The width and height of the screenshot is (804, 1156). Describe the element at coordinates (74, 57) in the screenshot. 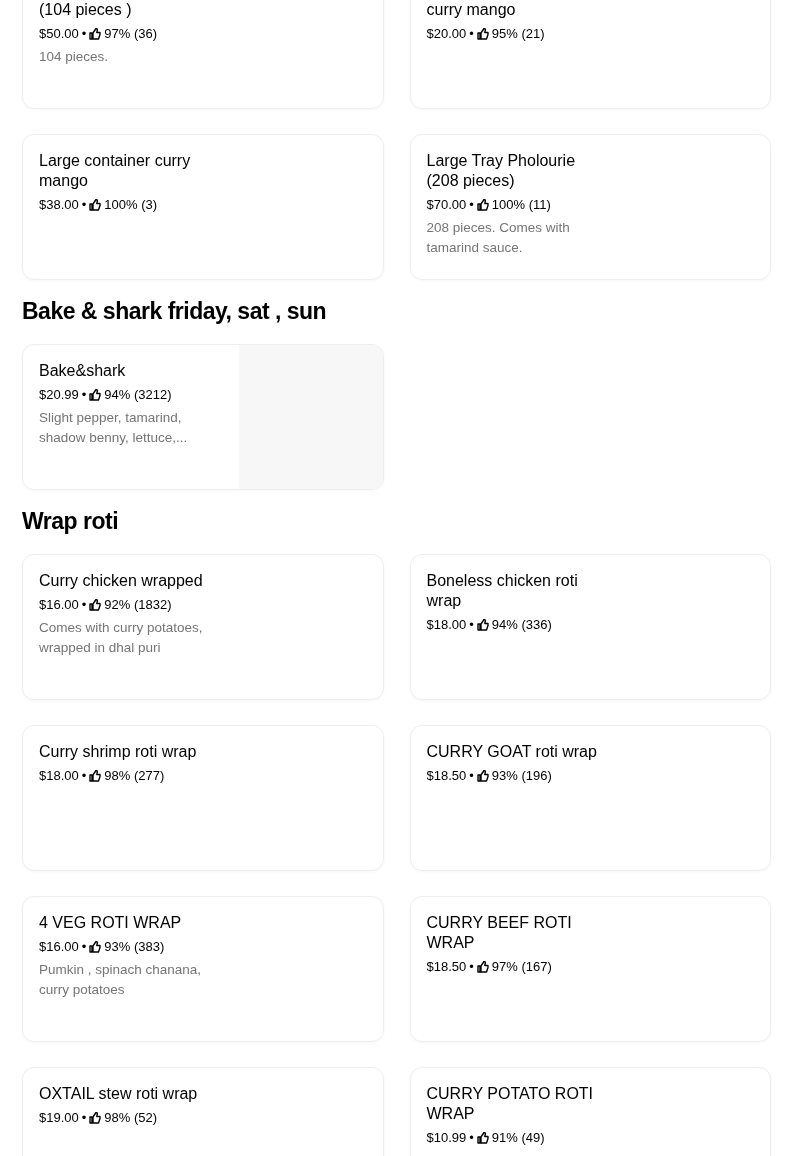

I see `item-description: 104 pieces.` at that location.